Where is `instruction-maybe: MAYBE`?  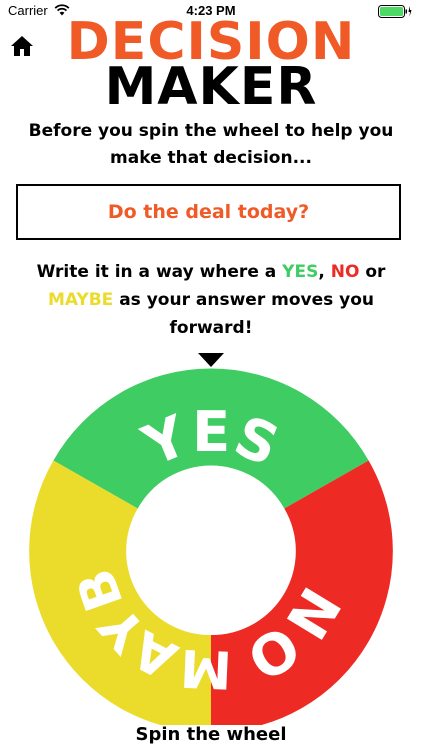
instruction-maybe: MAYBE is located at coordinates (80, 300).